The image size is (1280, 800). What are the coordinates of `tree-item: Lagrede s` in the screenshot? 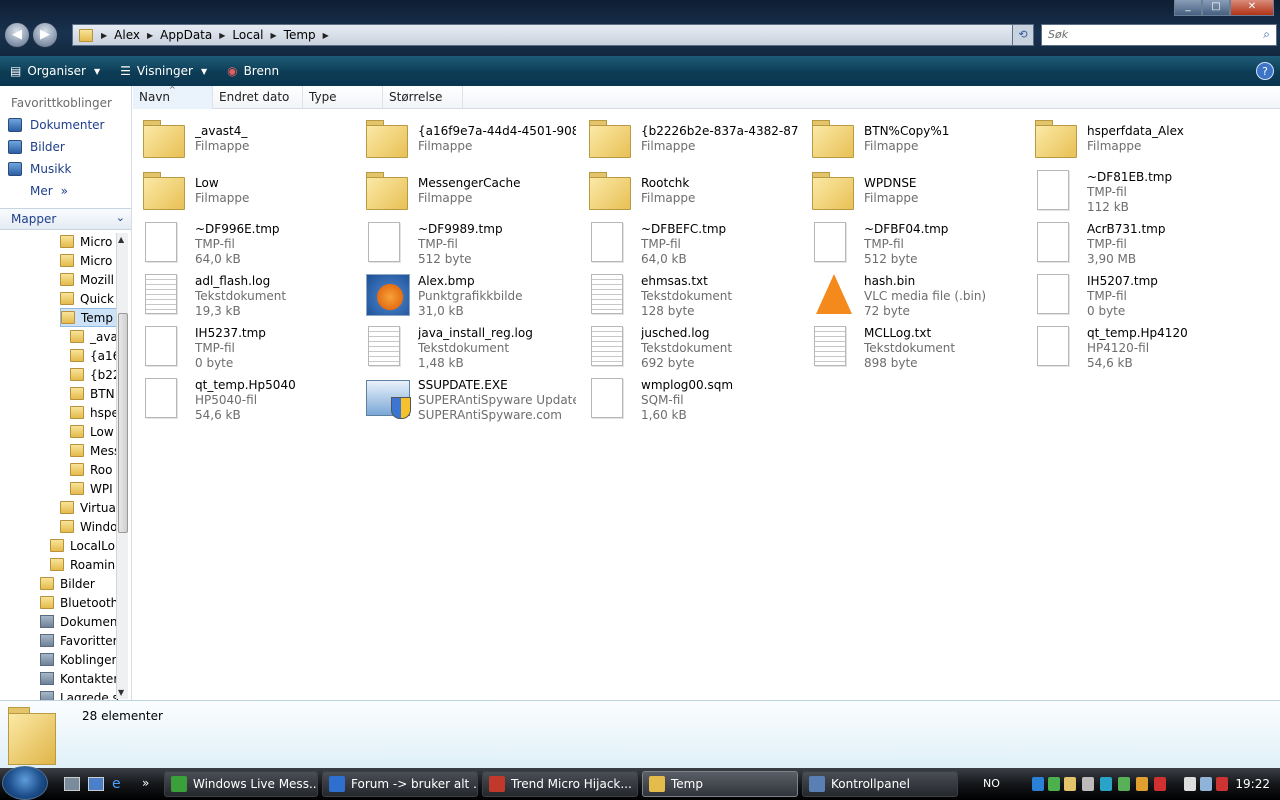 It's located at (79, 694).